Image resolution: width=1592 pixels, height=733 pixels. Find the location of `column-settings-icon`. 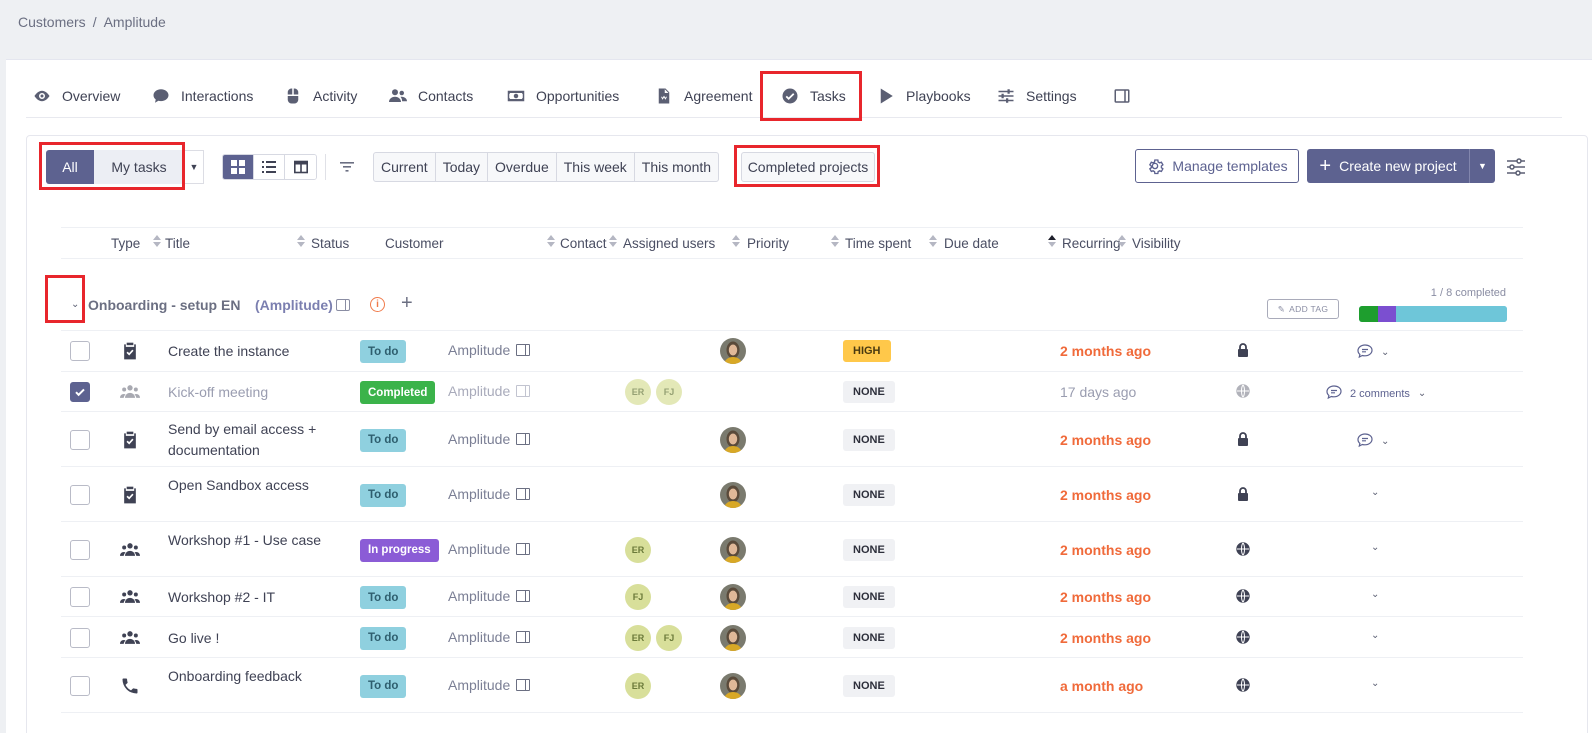

column-settings-icon is located at coordinates (1516, 167).